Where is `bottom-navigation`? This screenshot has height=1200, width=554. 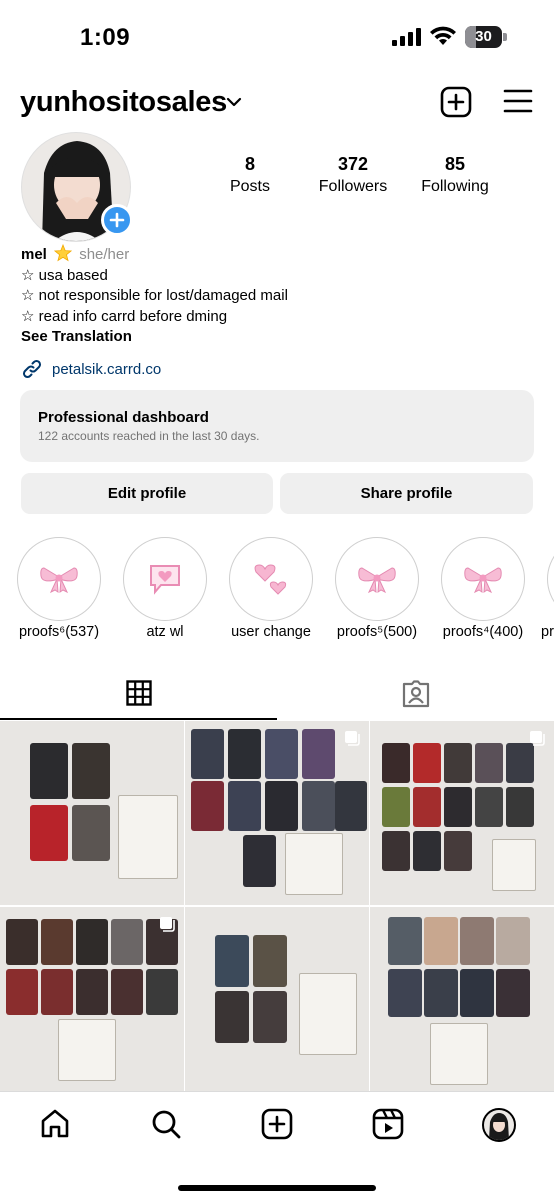
bottom-navigation is located at coordinates (277, 1145).